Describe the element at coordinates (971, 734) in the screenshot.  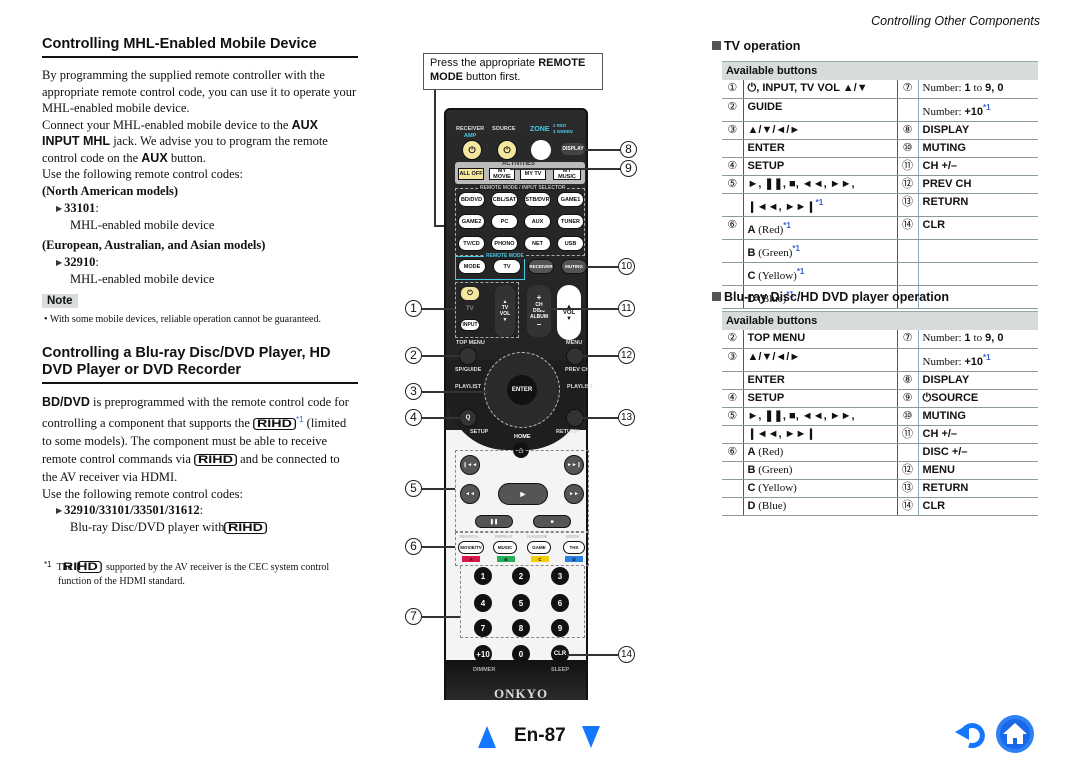
I see `back-arrow-icon` at that location.